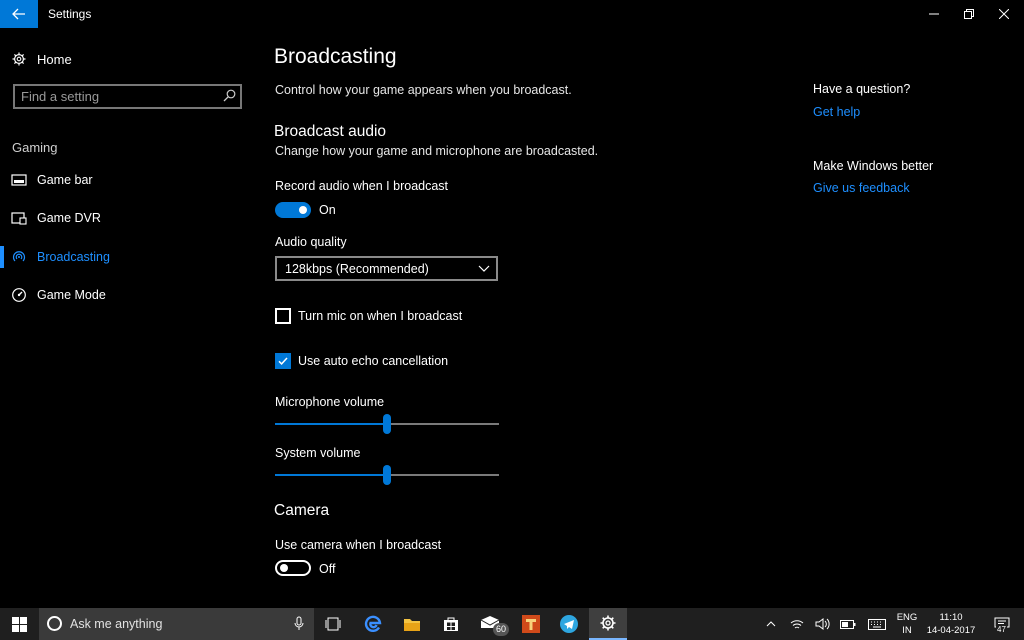 This screenshot has height=640, width=1024. I want to click on back-button, so click(19, 14).